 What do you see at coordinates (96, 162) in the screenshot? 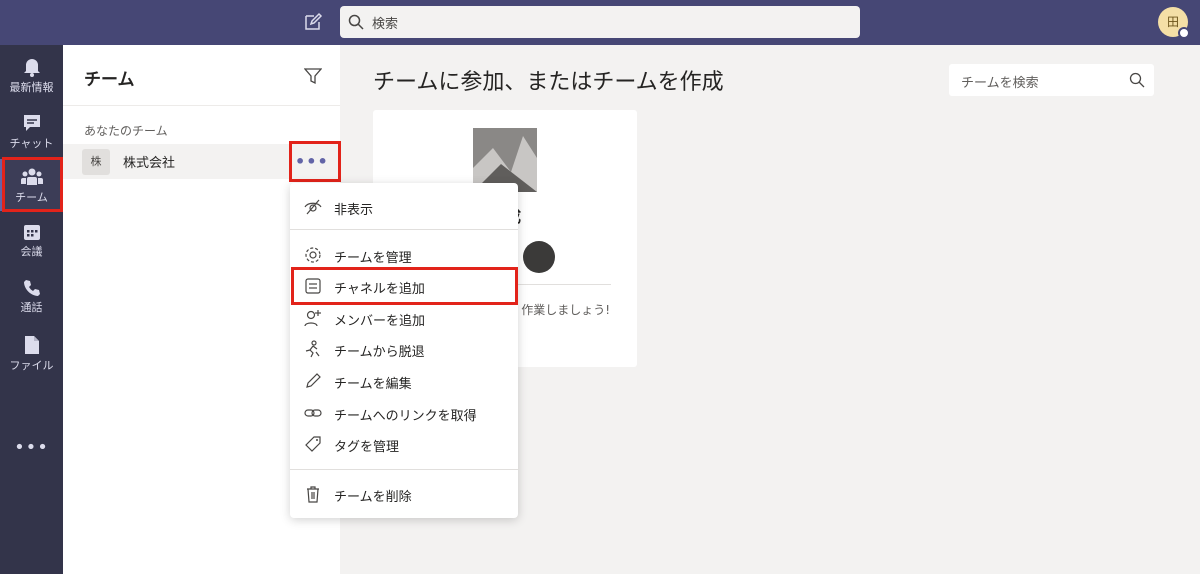
I see `team-avatar: 株` at bounding box center [96, 162].